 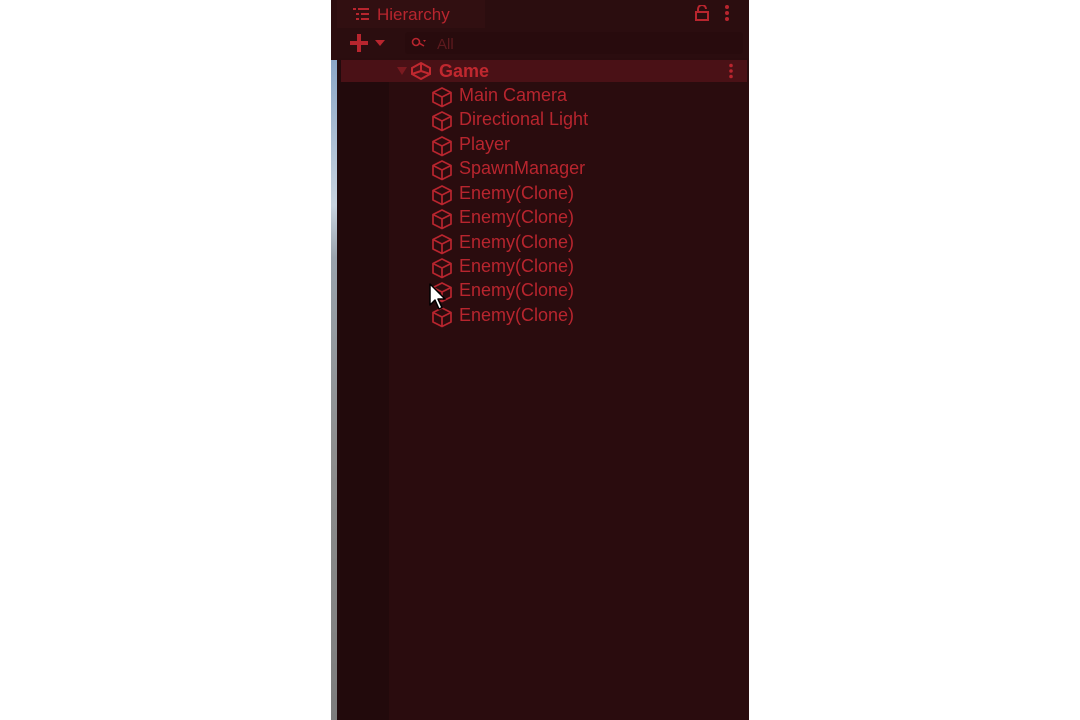 I want to click on hierarchy-toolbar, so click(x=543, y=43).